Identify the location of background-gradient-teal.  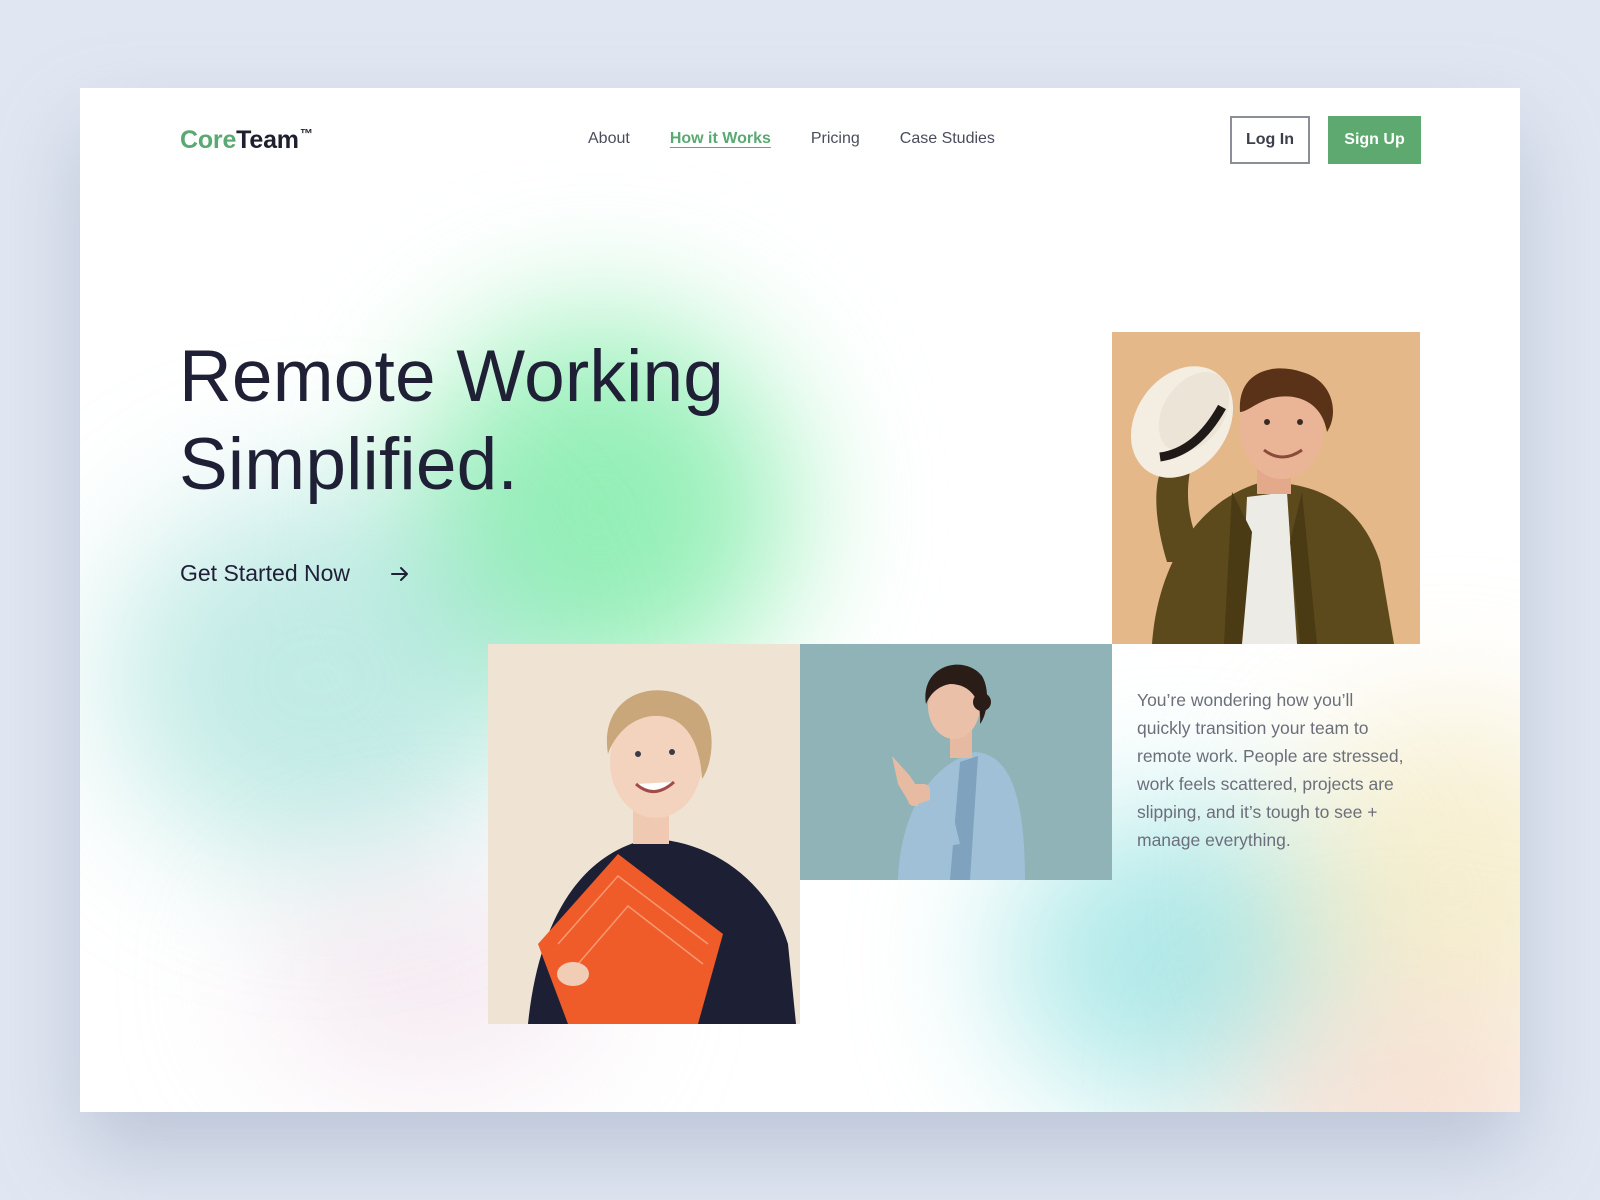
(320, 678).